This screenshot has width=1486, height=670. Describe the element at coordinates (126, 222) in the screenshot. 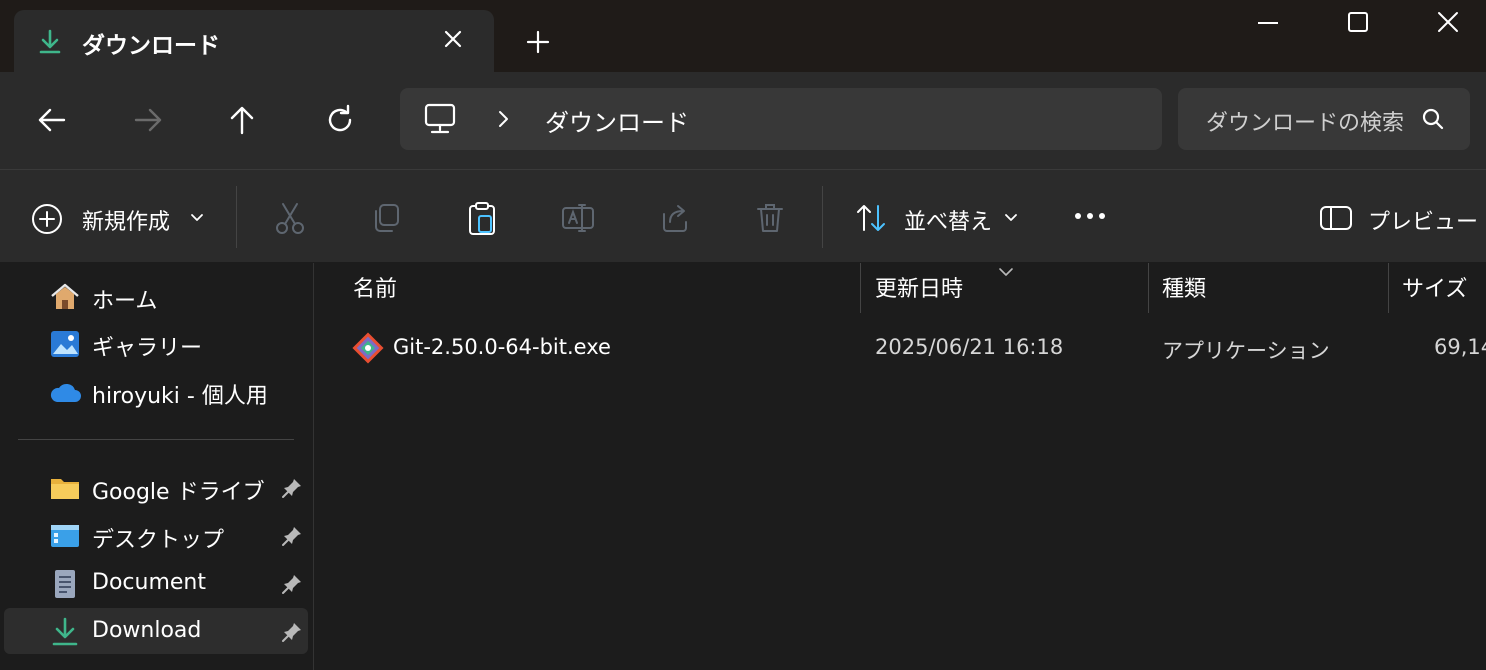

I see `new-button-label: 新規作成` at that location.